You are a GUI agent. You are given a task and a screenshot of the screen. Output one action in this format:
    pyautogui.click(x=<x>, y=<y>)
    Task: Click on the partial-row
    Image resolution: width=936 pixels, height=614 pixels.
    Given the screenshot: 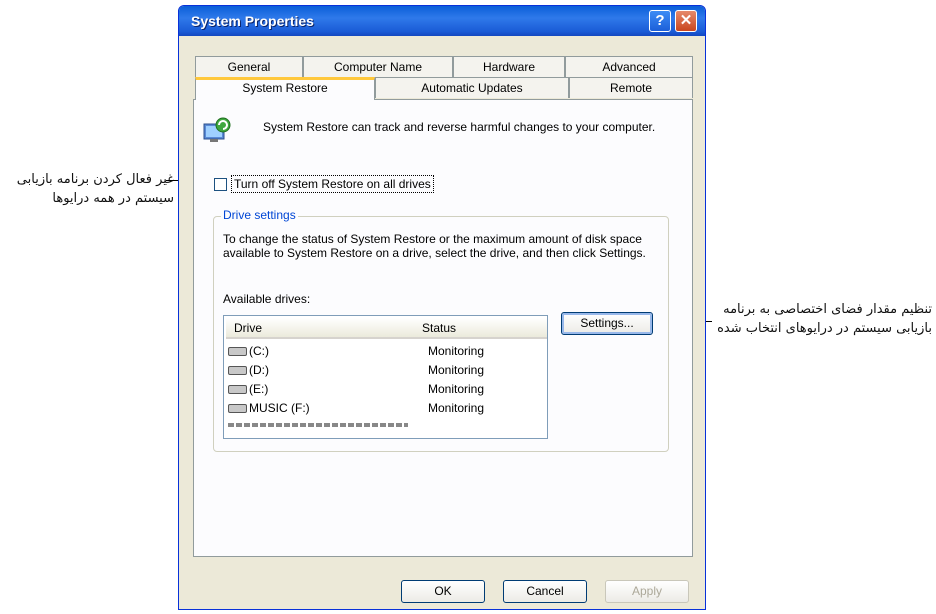 What is the action you would take?
    pyautogui.click(x=318, y=425)
    